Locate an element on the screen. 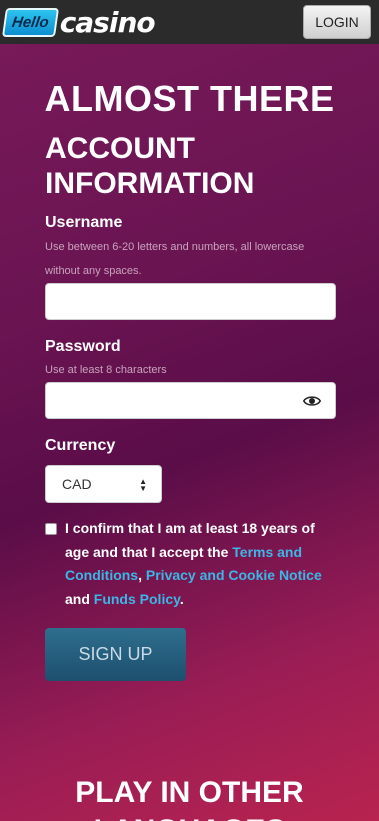 The width and height of the screenshot is (379, 821). select-arrows-icon: ▲ ▼ is located at coordinates (143, 485).